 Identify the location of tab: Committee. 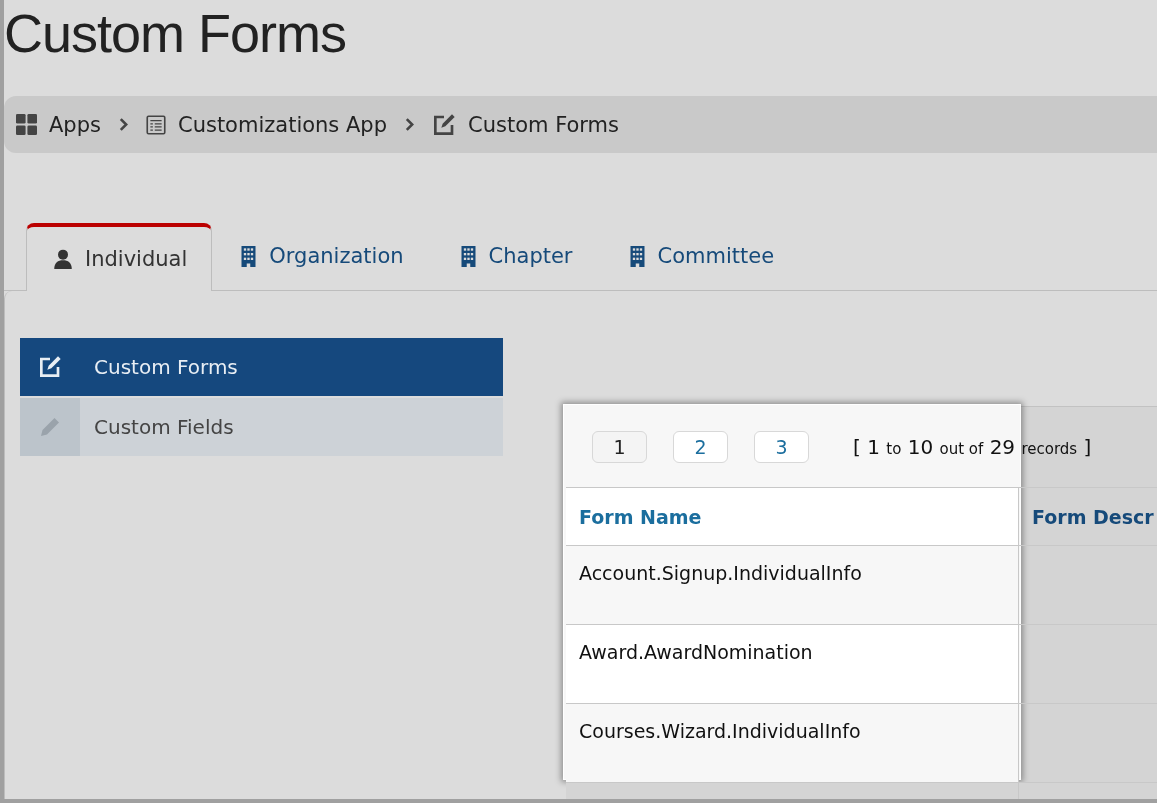
(701, 256).